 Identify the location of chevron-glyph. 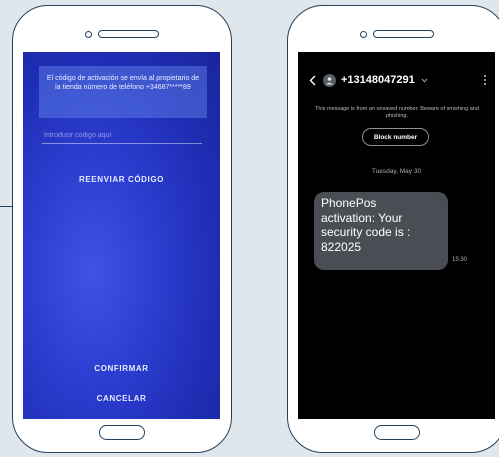
(424, 80).